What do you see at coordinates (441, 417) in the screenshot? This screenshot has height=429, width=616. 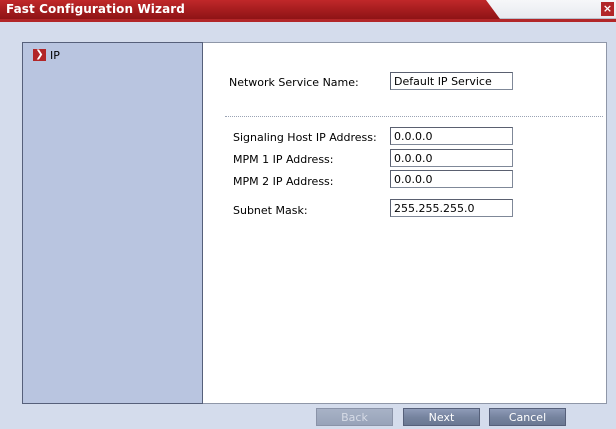 I see `next-button: Next` at bounding box center [441, 417].